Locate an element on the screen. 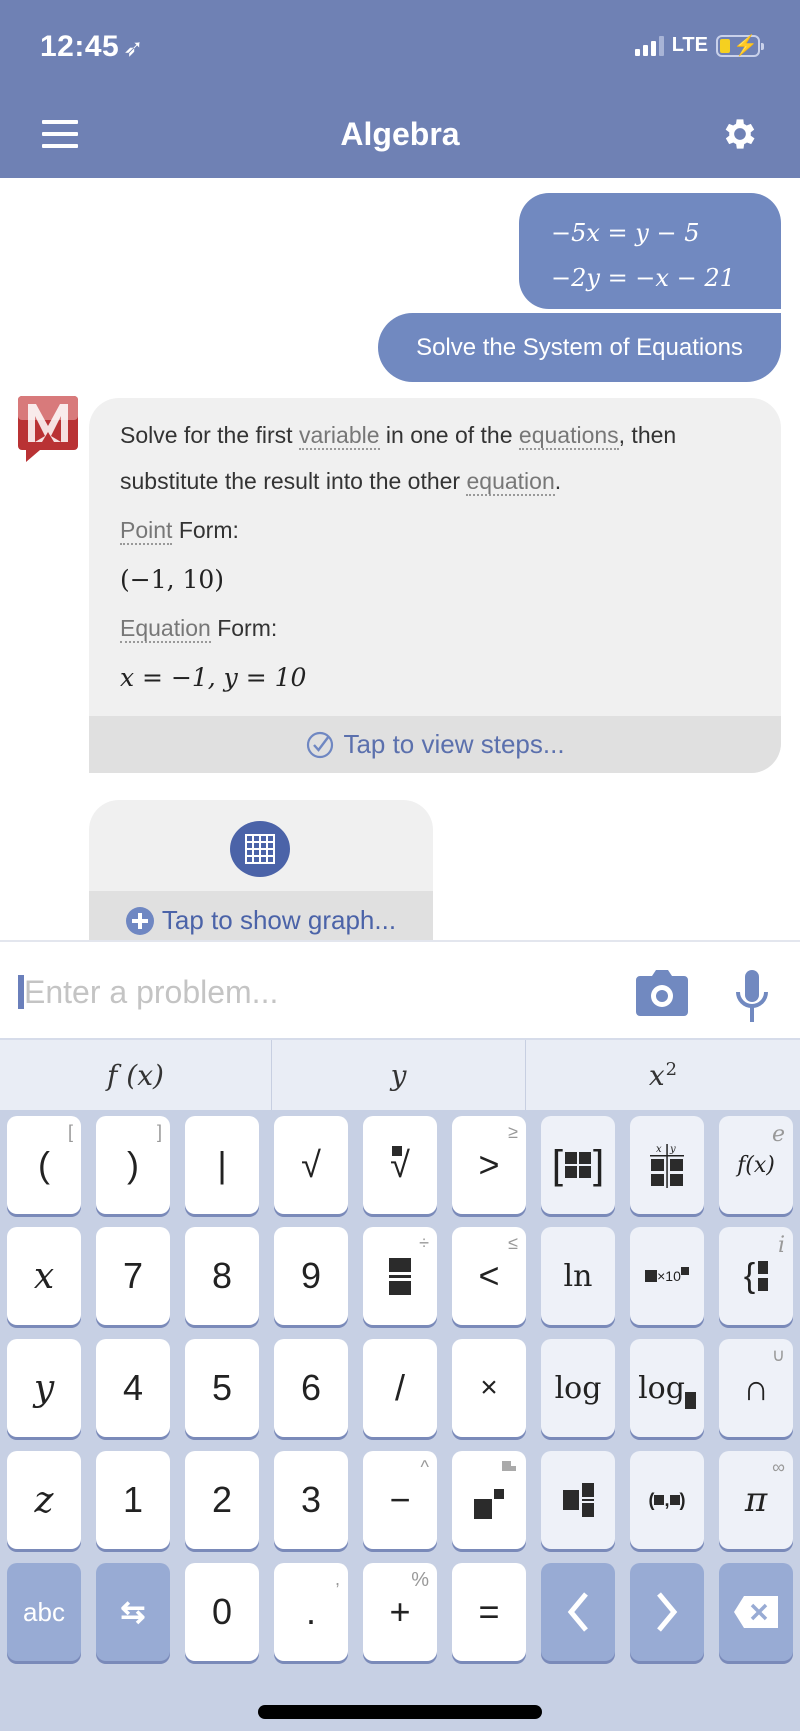 The image size is (800, 1731). user-equations-bubble: −5x = y − 5 −2y = −x − 21 is located at coordinates (650, 251).